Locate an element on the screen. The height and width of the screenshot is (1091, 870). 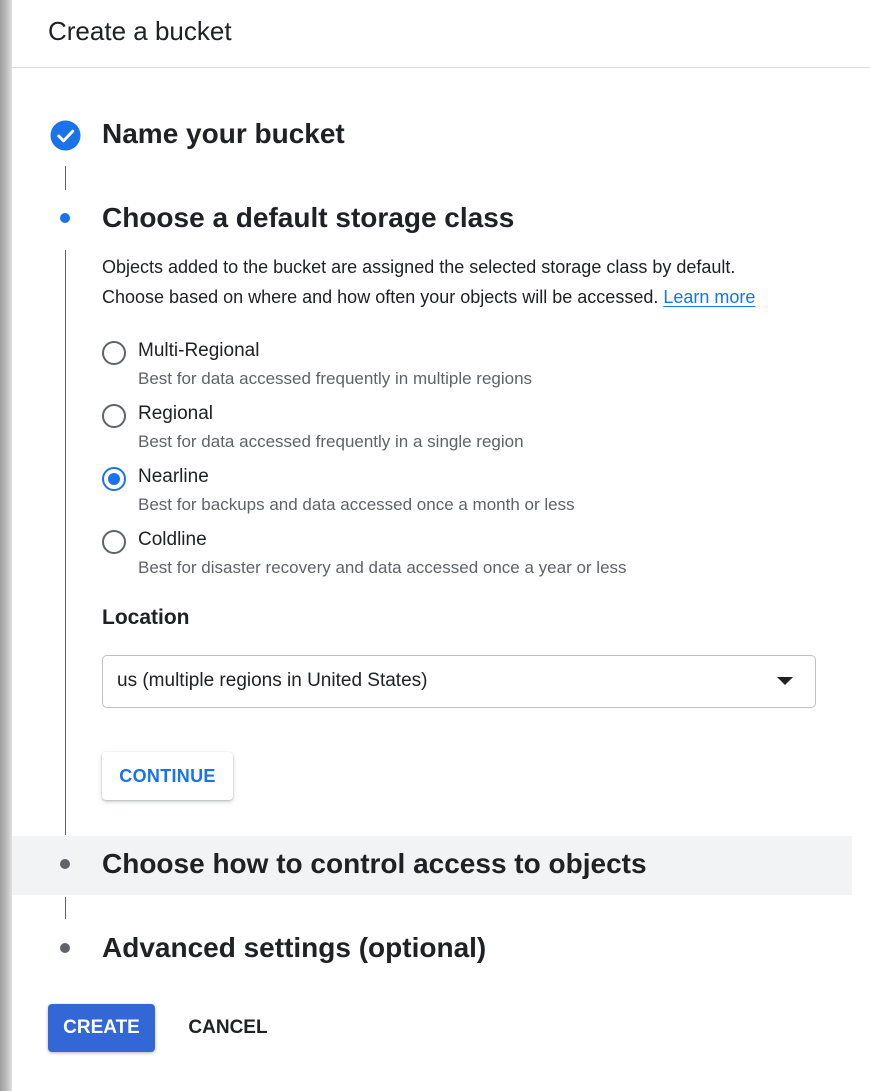
location-label: Location is located at coordinates (146, 617).